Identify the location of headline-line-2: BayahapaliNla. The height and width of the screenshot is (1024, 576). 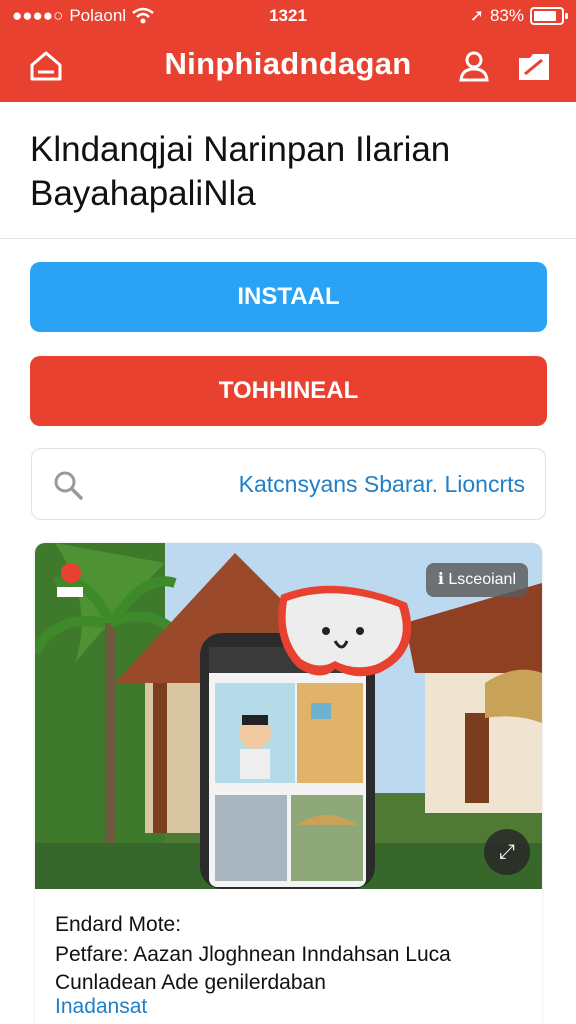
(143, 193).